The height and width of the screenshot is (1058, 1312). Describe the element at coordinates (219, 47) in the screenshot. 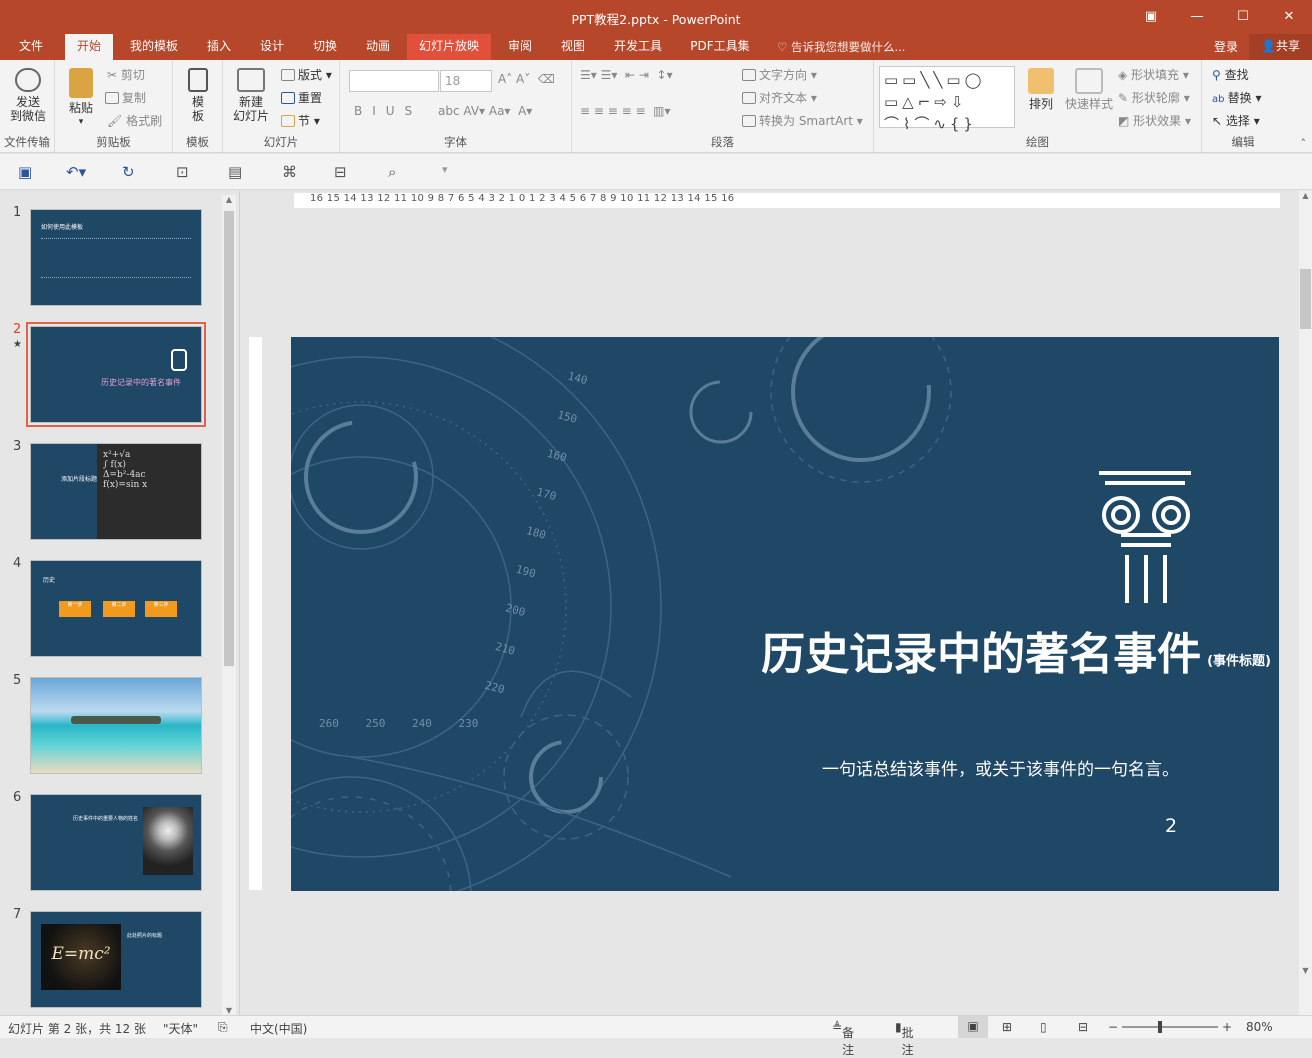

I see `tab-insert: 插入` at that location.